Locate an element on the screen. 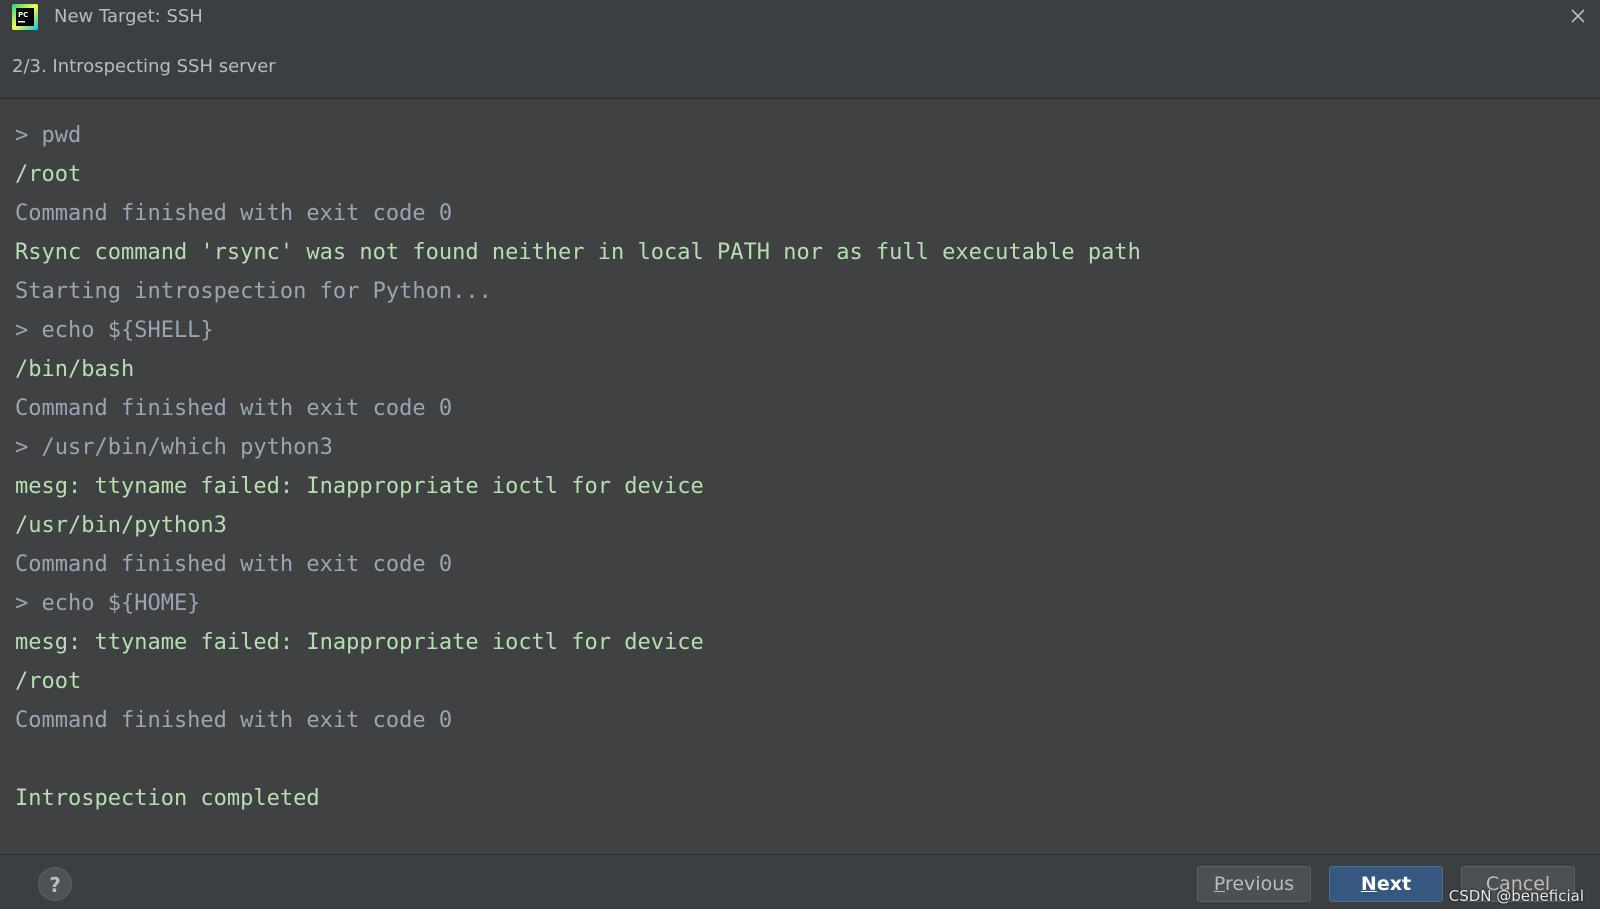 Image resolution: width=1600 pixels, height=909 pixels. console-line: > echo ${SHELL} is located at coordinates (114, 330).